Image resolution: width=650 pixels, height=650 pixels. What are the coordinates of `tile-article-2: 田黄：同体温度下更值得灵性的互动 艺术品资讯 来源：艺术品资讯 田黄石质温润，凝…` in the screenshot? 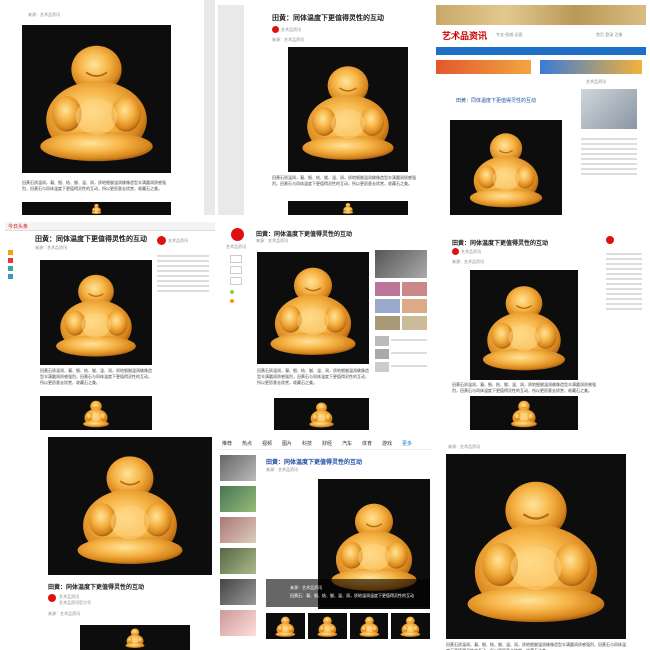 It's located at (324, 110).